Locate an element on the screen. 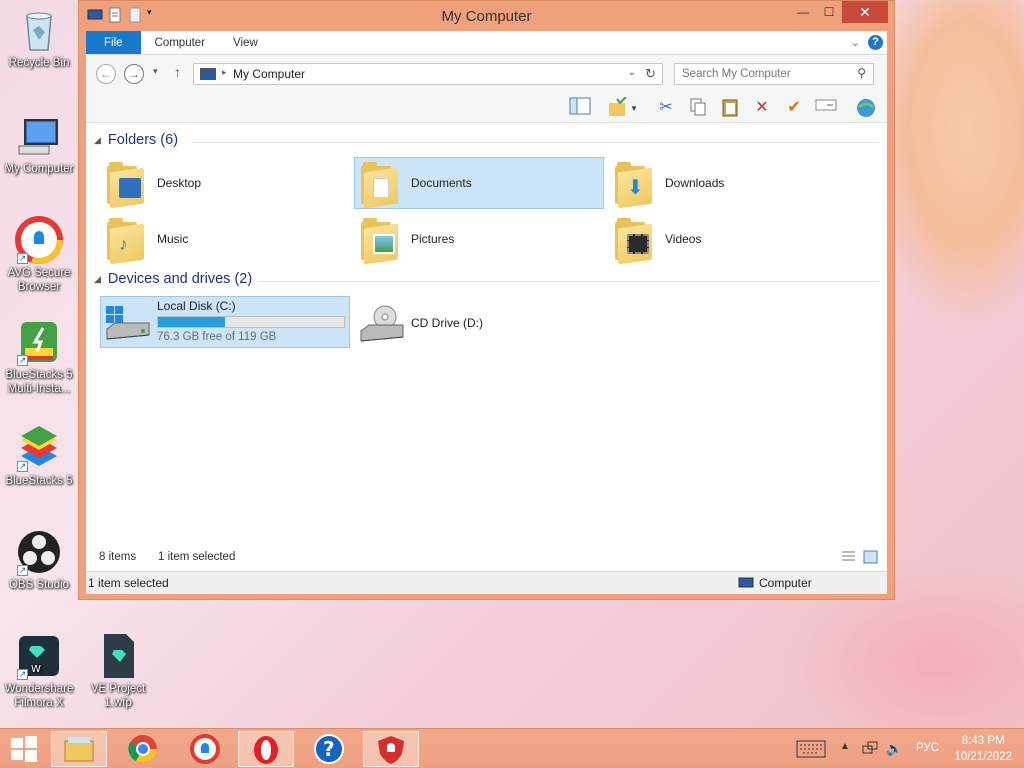 The width and height of the screenshot is (1024, 768). windows-logo-icon is located at coordinates (24, 749).